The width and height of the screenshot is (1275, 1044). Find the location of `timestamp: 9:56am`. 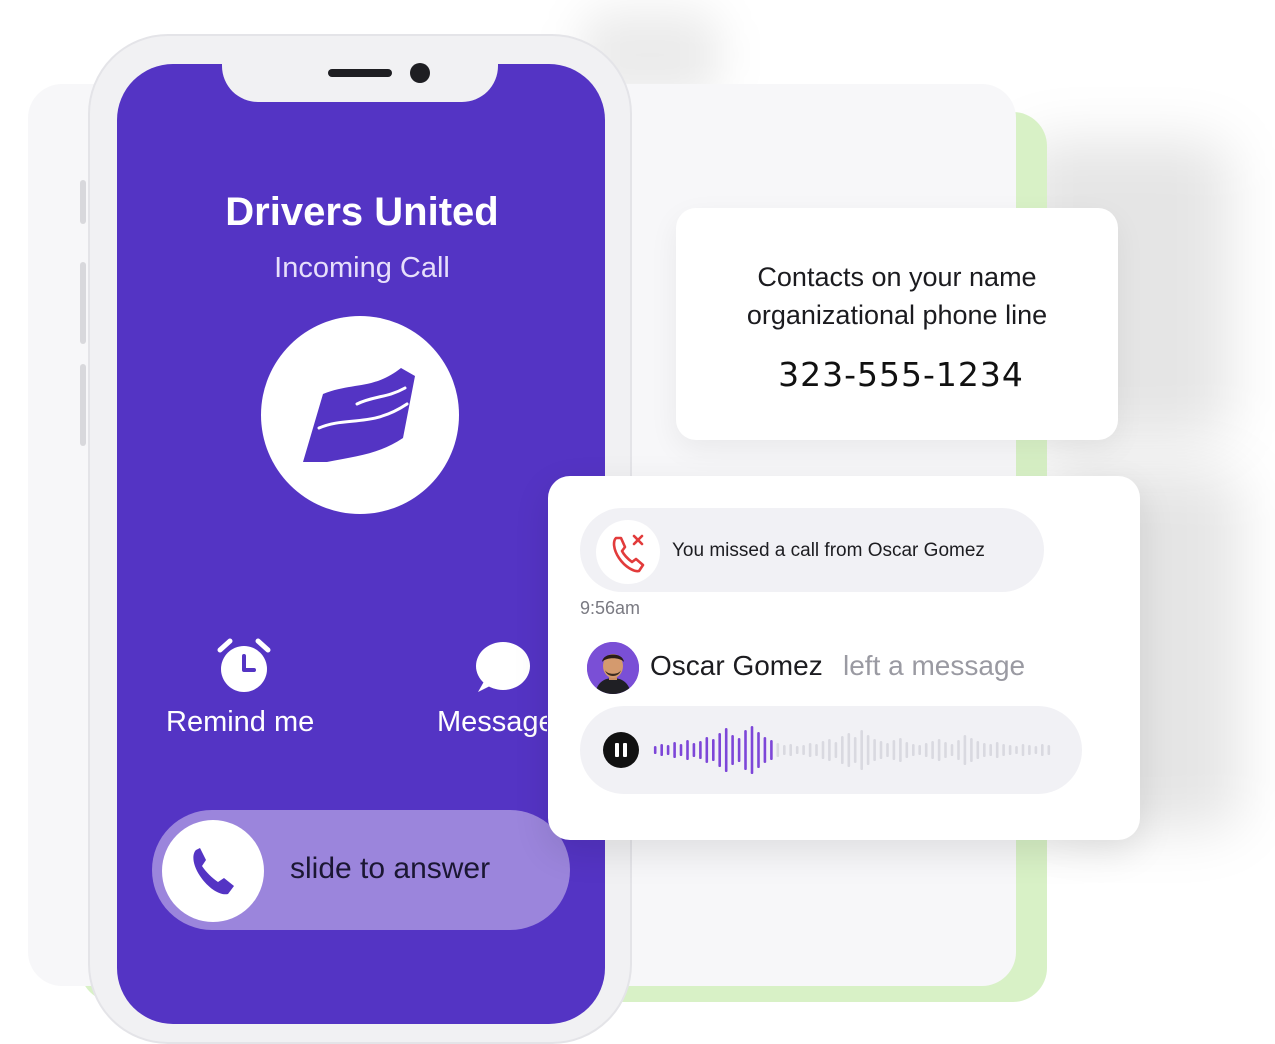

timestamp: 9:56am is located at coordinates (610, 608).